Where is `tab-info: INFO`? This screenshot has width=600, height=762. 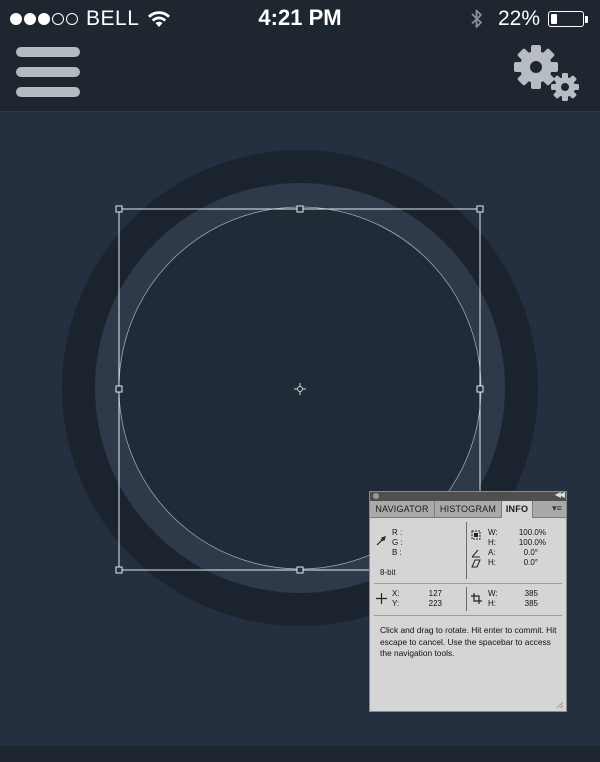
tab-info: INFO is located at coordinates (517, 509).